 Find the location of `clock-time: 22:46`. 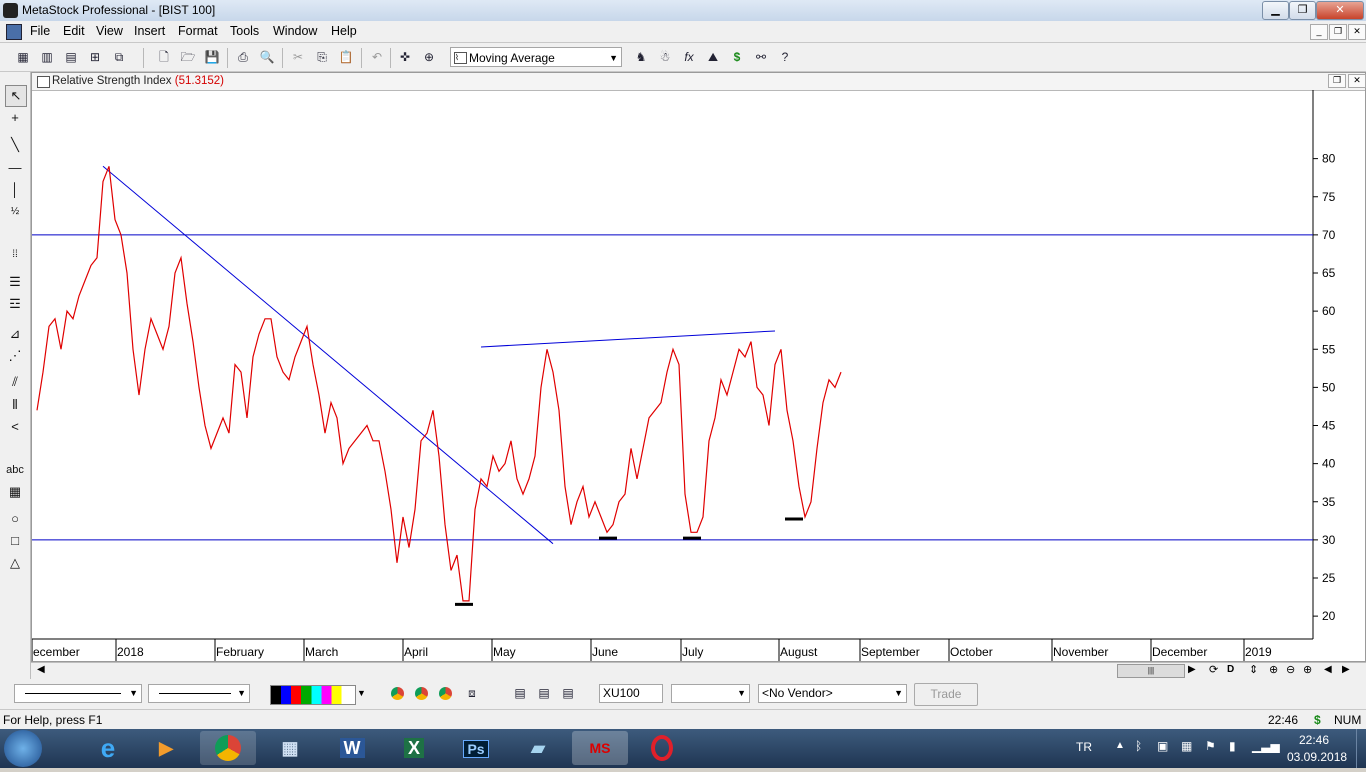

clock-time: 22:46 is located at coordinates (1314, 740).